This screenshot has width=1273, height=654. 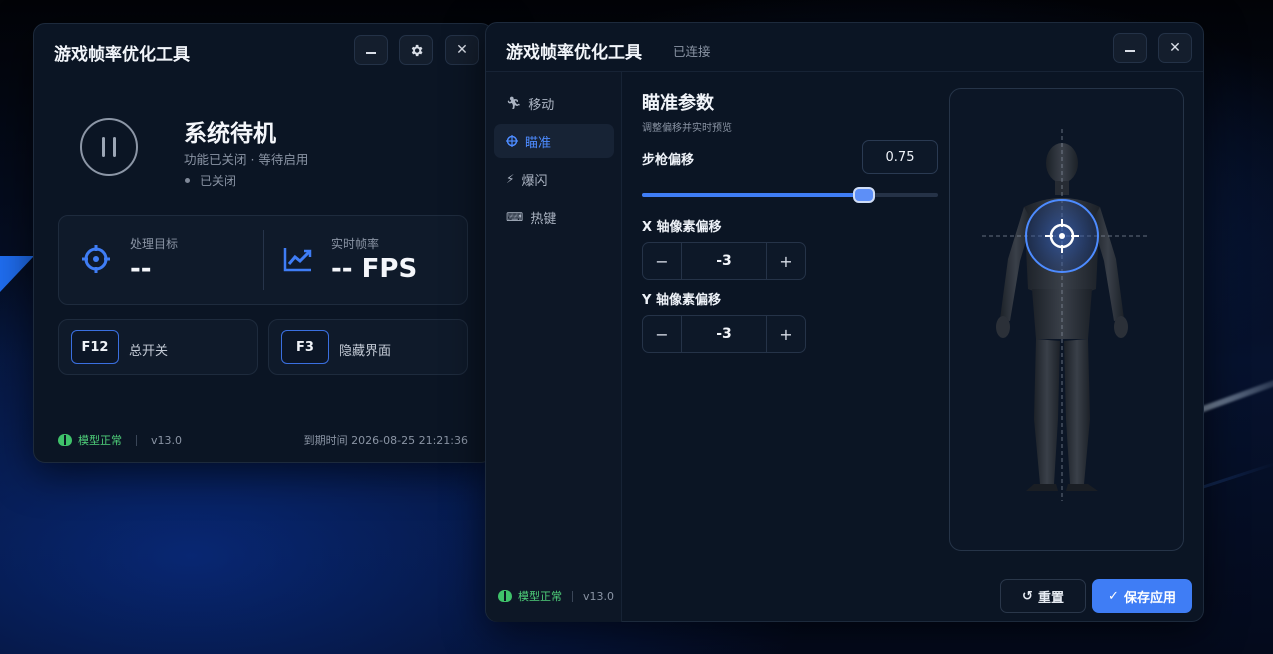 I want to click on check-icon: ✓, so click(x=1113, y=596).